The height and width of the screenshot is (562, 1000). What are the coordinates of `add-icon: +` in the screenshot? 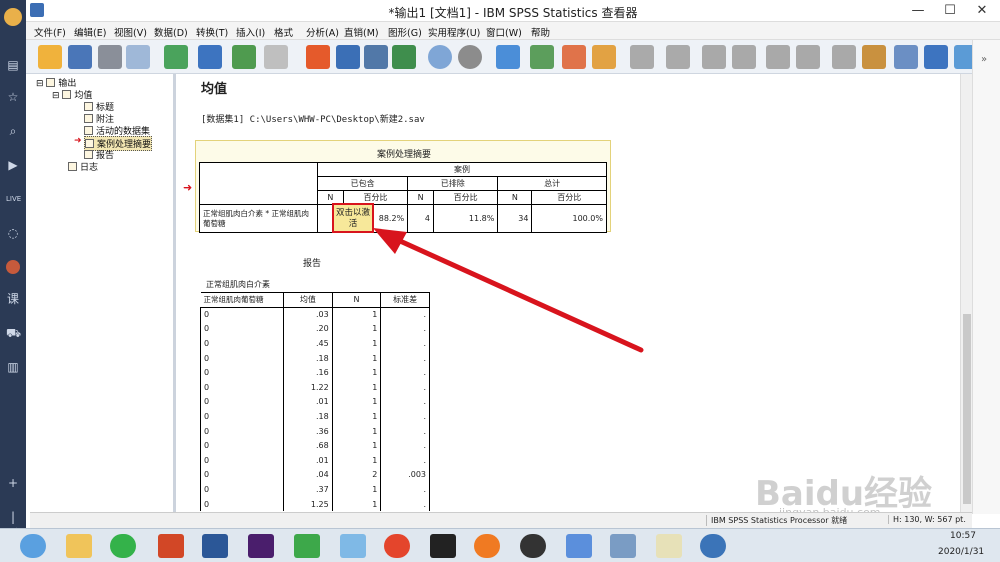 It's located at (13, 483).